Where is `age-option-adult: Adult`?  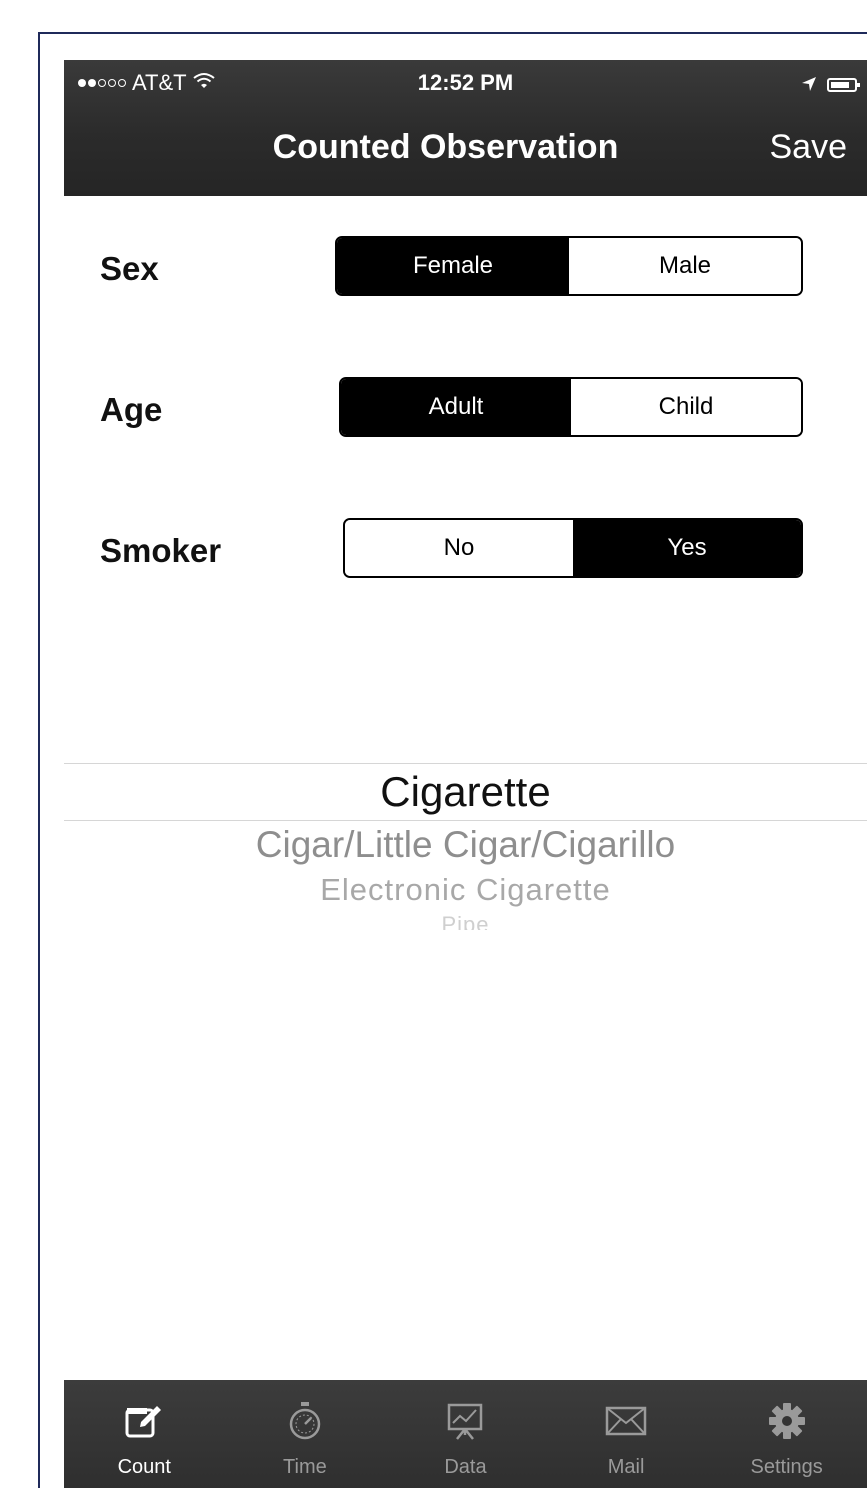
age-option-adult: Adult is located at coordinates (456, 407).